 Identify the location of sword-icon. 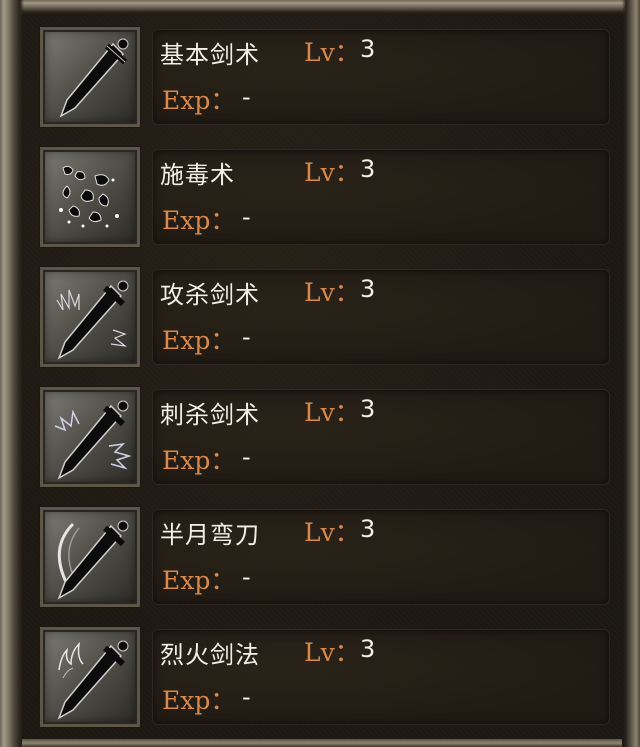
(90, 77).